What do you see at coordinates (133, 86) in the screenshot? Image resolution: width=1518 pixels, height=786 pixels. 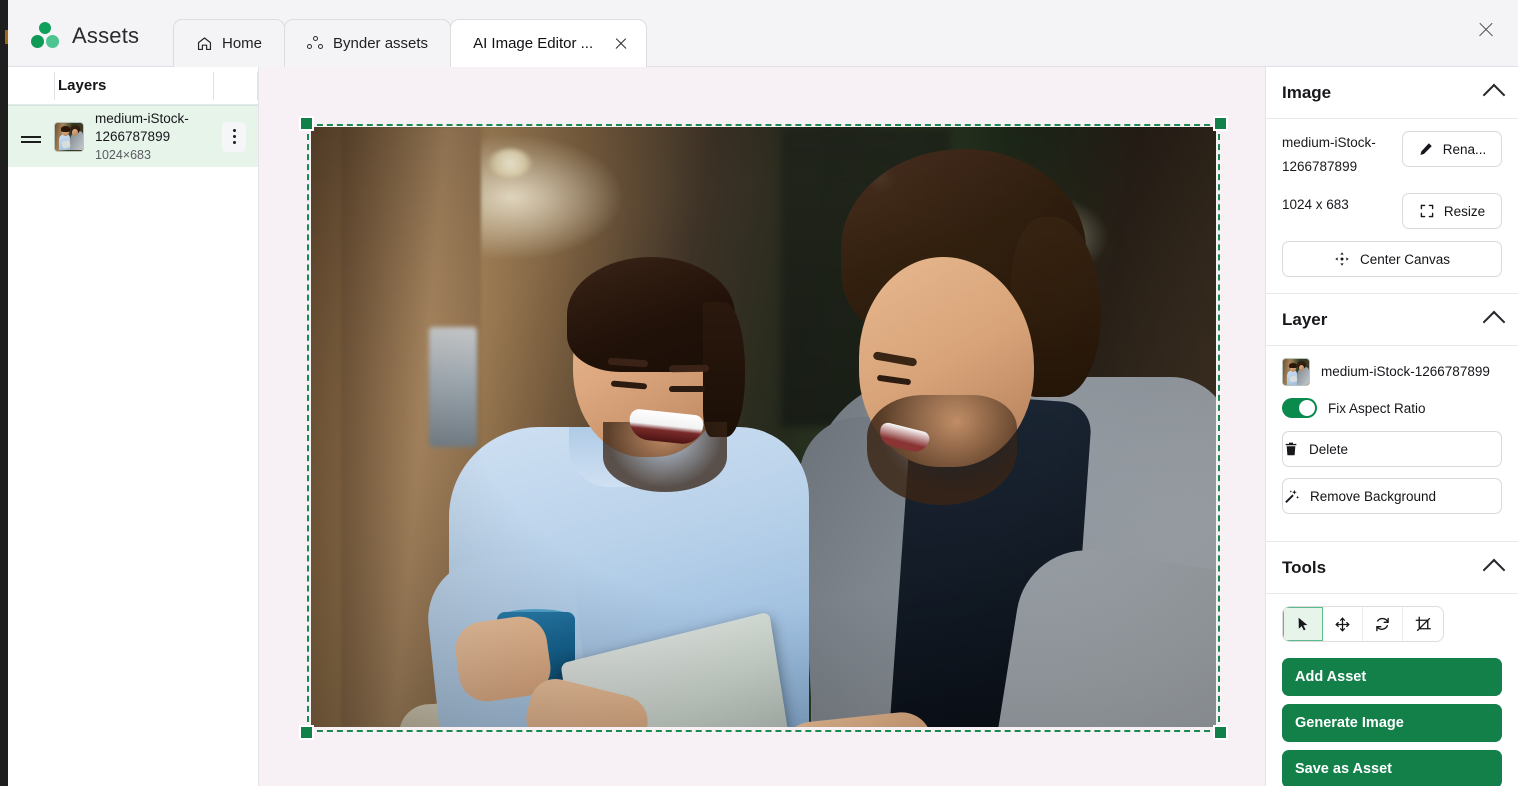 I see `layers-panel-header: Layers` at bounding box center [133, 86].